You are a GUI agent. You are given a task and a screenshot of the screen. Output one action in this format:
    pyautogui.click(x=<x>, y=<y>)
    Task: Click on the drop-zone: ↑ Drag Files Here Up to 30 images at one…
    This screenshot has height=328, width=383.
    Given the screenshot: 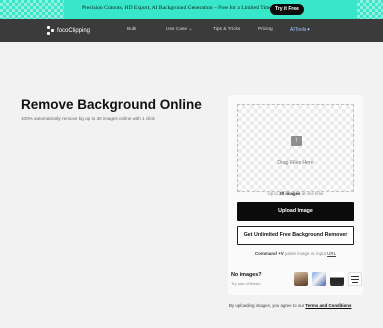 What is the action you would take?
    pyautogui.click(x=295, y=150)
    